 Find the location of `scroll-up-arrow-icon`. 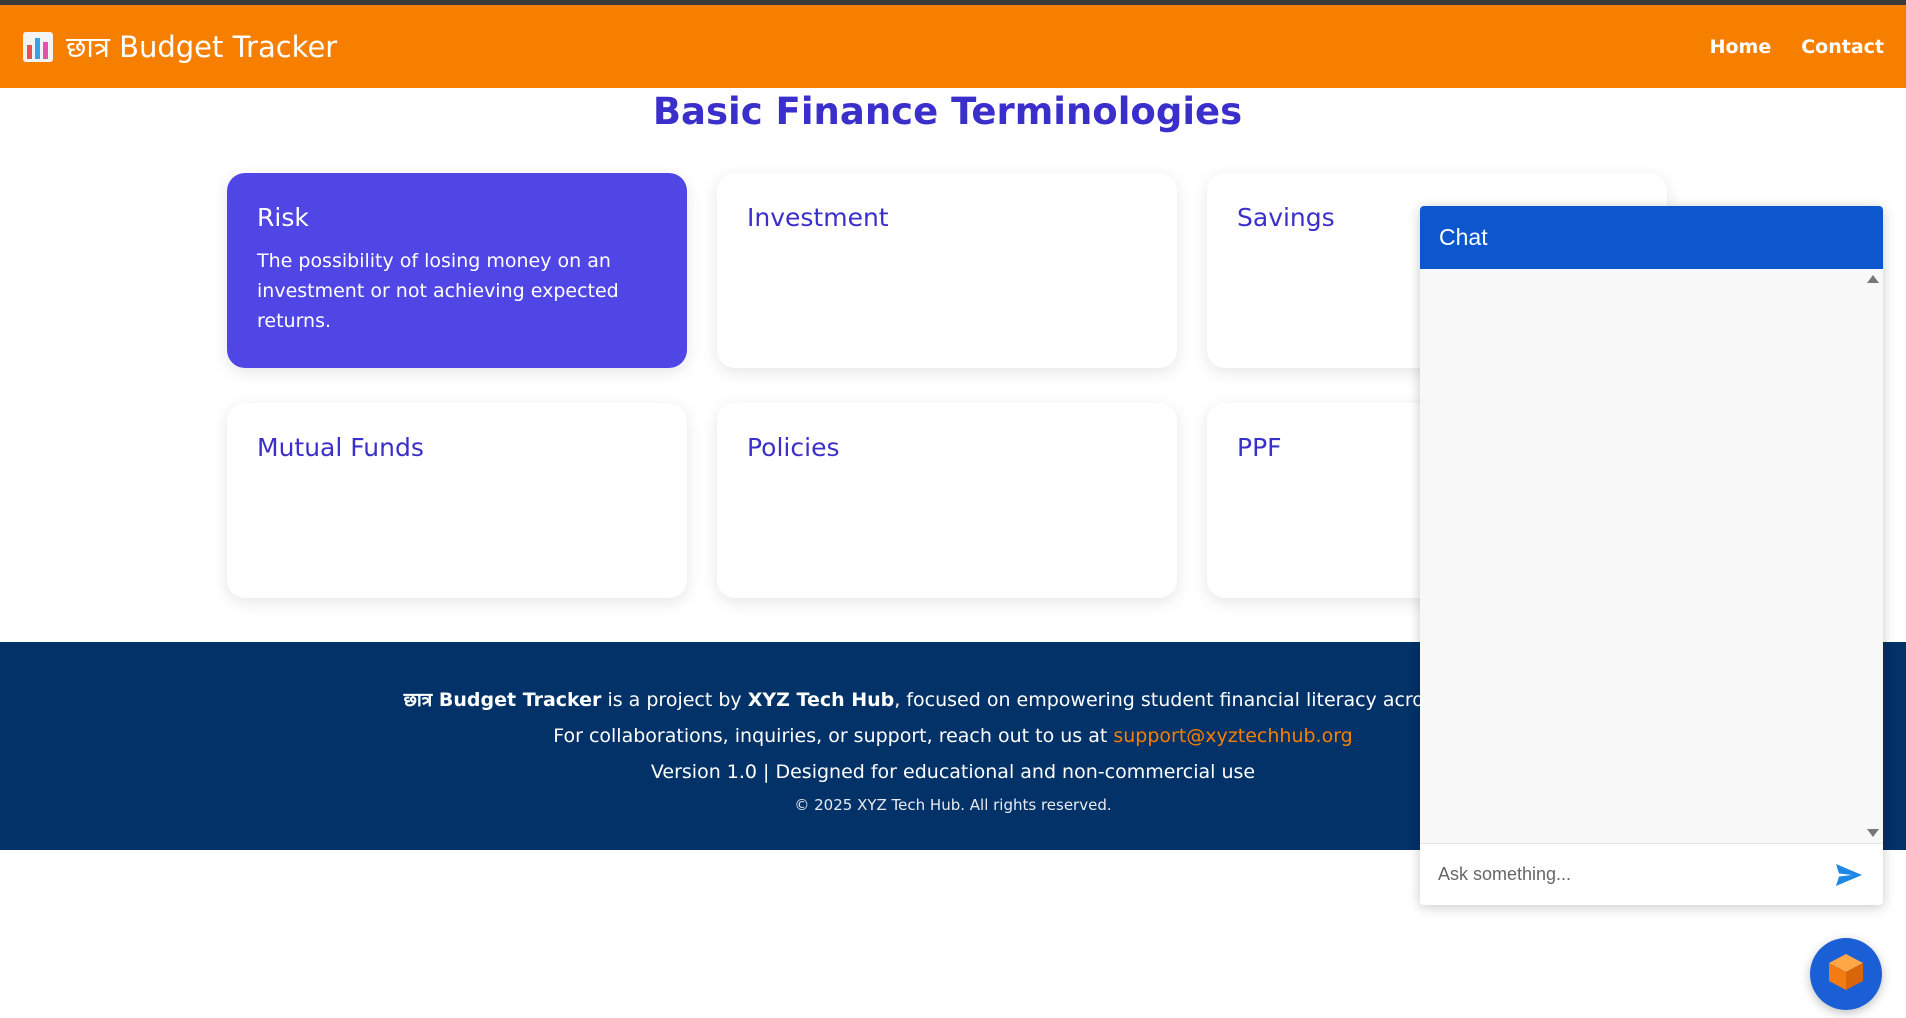

scroll-up-arrow-icon is located at coordinates (1873, 279).